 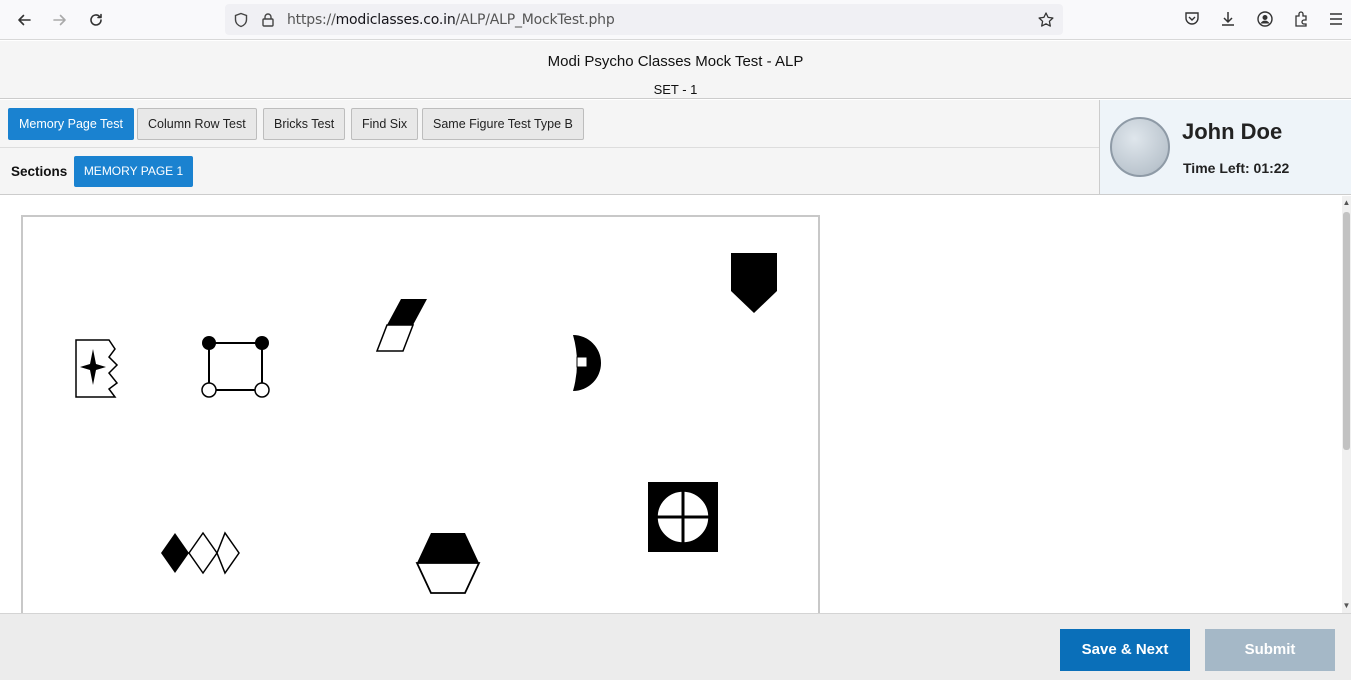 I want to click on tab-column-row-test: Column Row Test, so click(x=197, y=124).